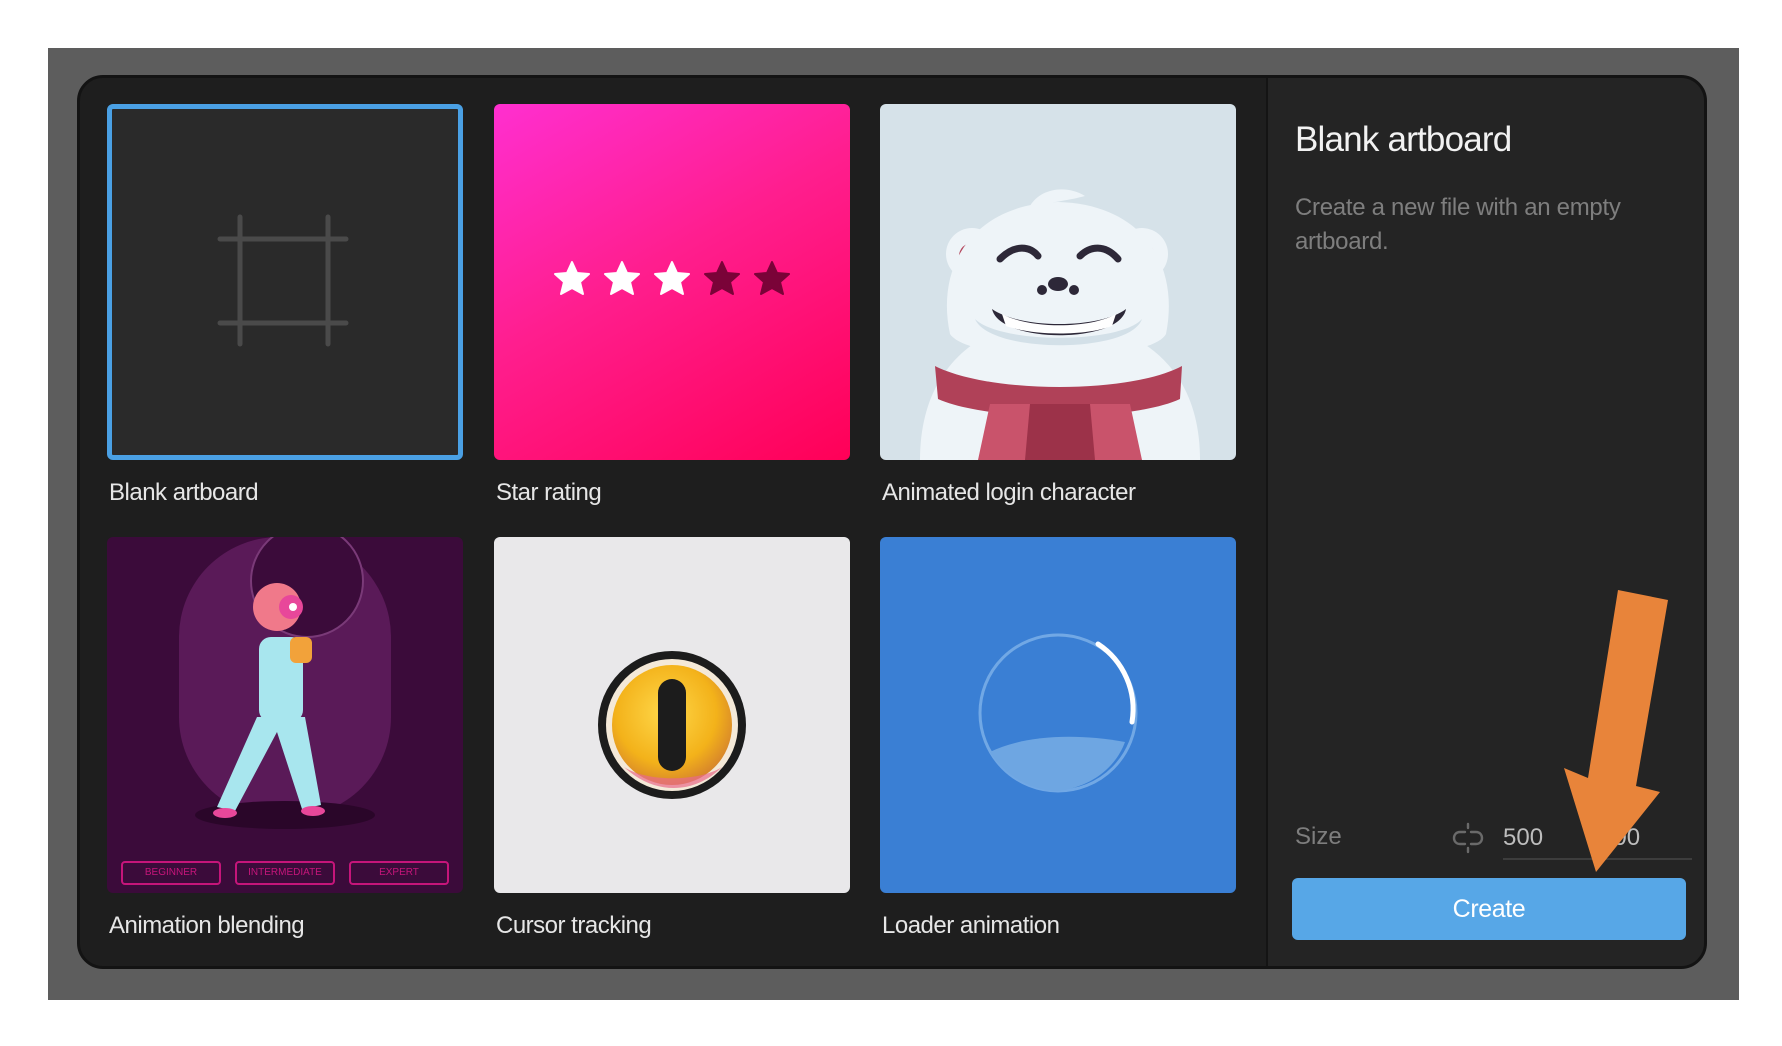 This screenshot has height=1046, width=1782. What do you see at coordinates (1489, 909) in the screenshot?
I see `create-button: Create` at bounding box center [1489, 909].